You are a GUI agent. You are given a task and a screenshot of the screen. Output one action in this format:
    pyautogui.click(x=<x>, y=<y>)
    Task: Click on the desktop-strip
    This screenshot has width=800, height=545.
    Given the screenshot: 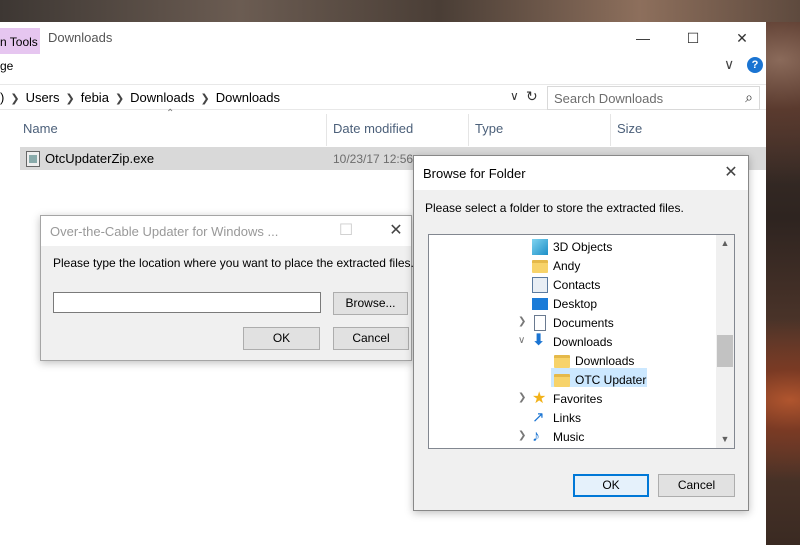 What is the action you would take?
    pyautogui.click(x=400, y=11)
    